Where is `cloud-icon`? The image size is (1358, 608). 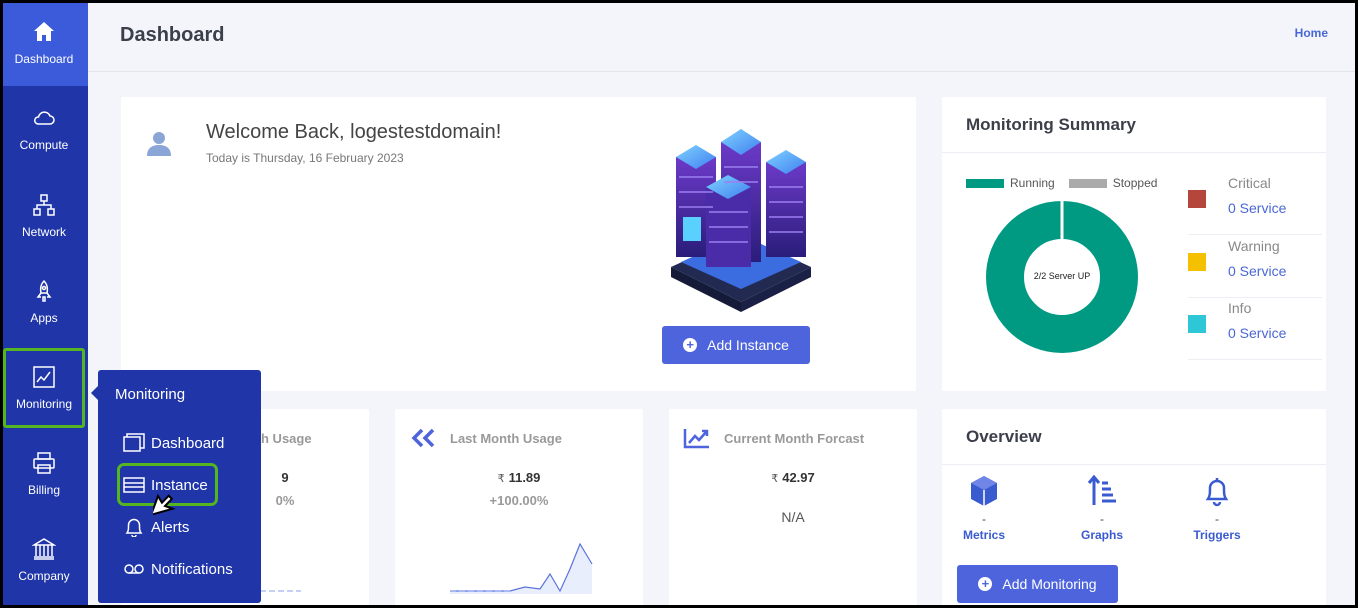 cloud-icon is located at coordinates (44, 118).